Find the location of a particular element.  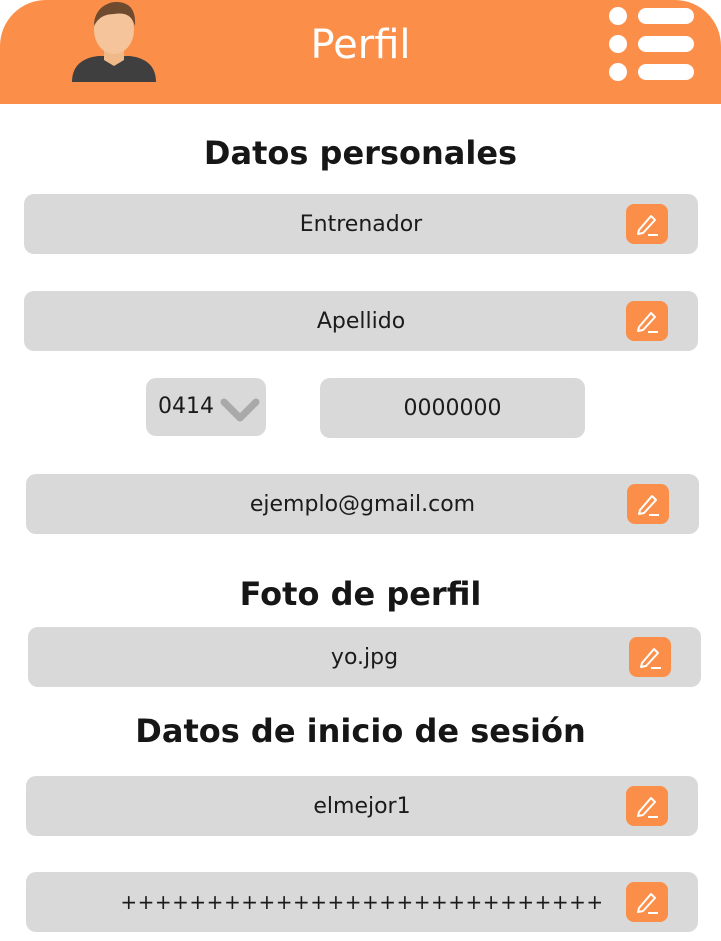

photo-file-field: yo.jpg is located at coordinates (364, 657).